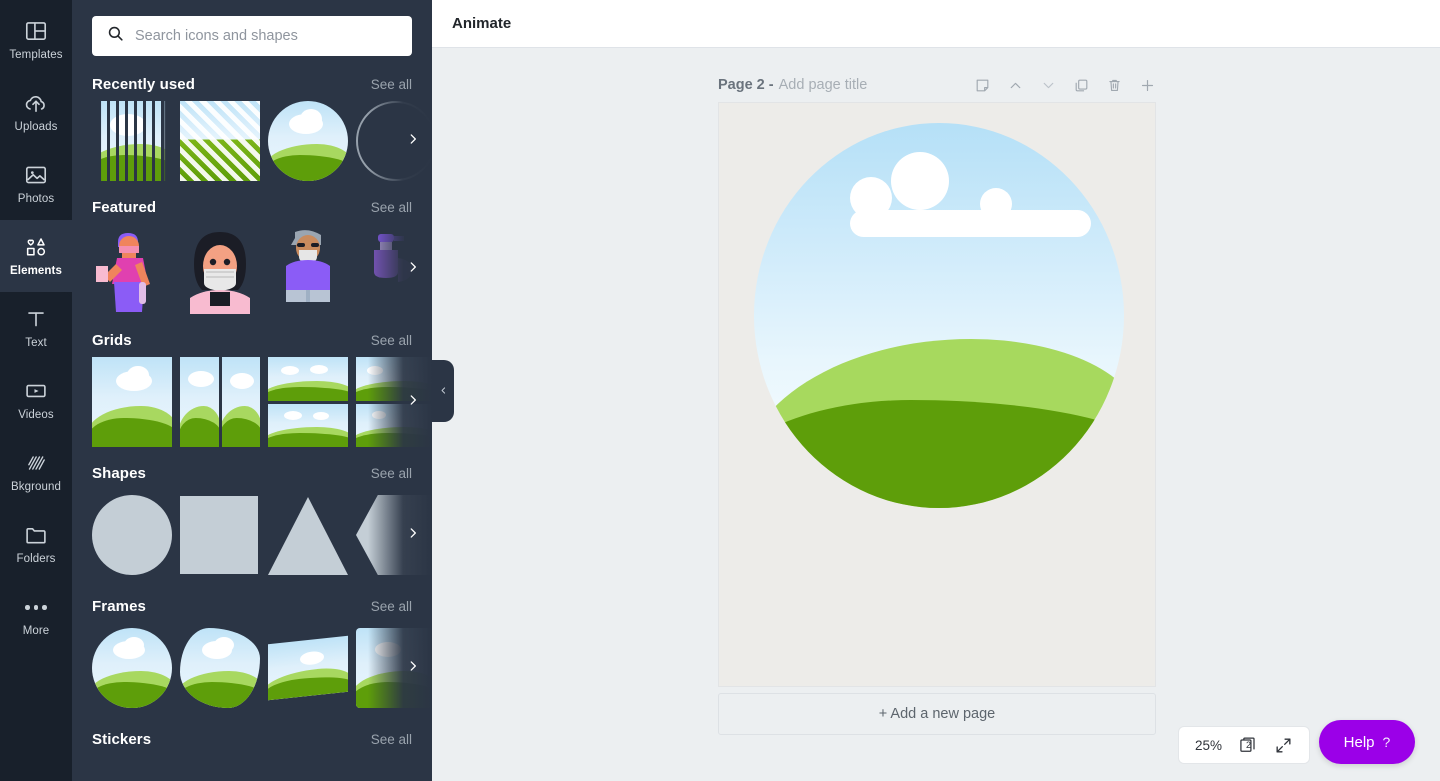 Image resolution: width=1440 pixels, height=781 pixels. What do you see at coordinates (132, 535) in the screenshot?
I see `shape-thumb-circle` at bounding box center [132, 535].